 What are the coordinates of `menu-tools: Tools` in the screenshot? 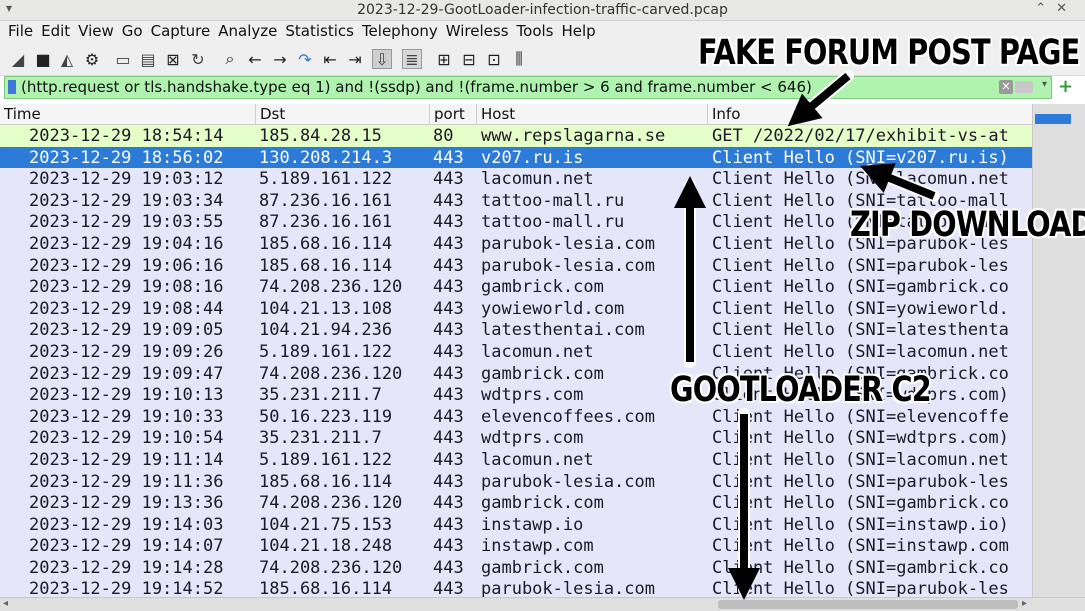 It's located at (535, 31).